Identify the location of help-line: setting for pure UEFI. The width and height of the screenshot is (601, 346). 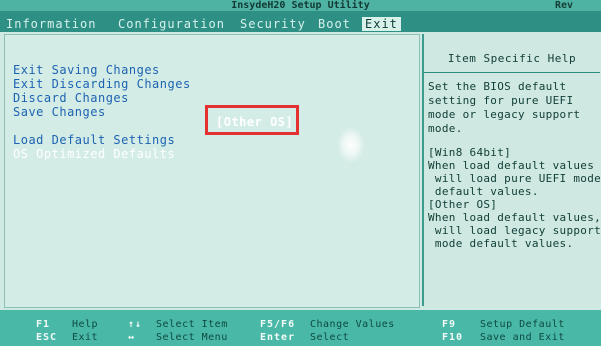
(501, 100).